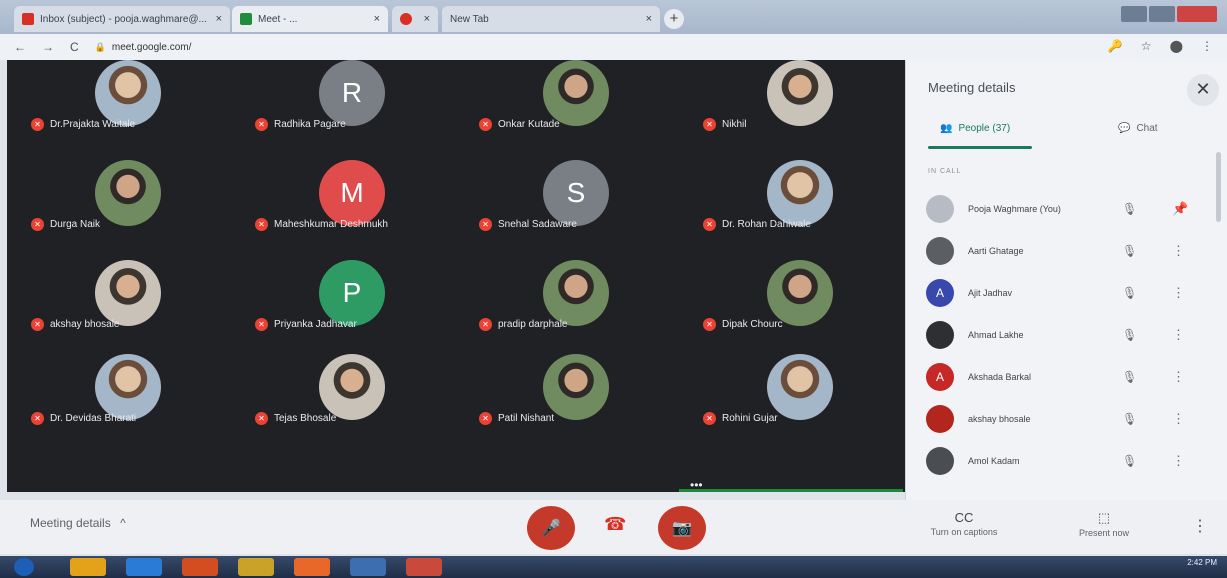  What do you see at coordinates (48, 47) in the screenshot?
I see `forward-icon: →` at bounding box center [48, 47].